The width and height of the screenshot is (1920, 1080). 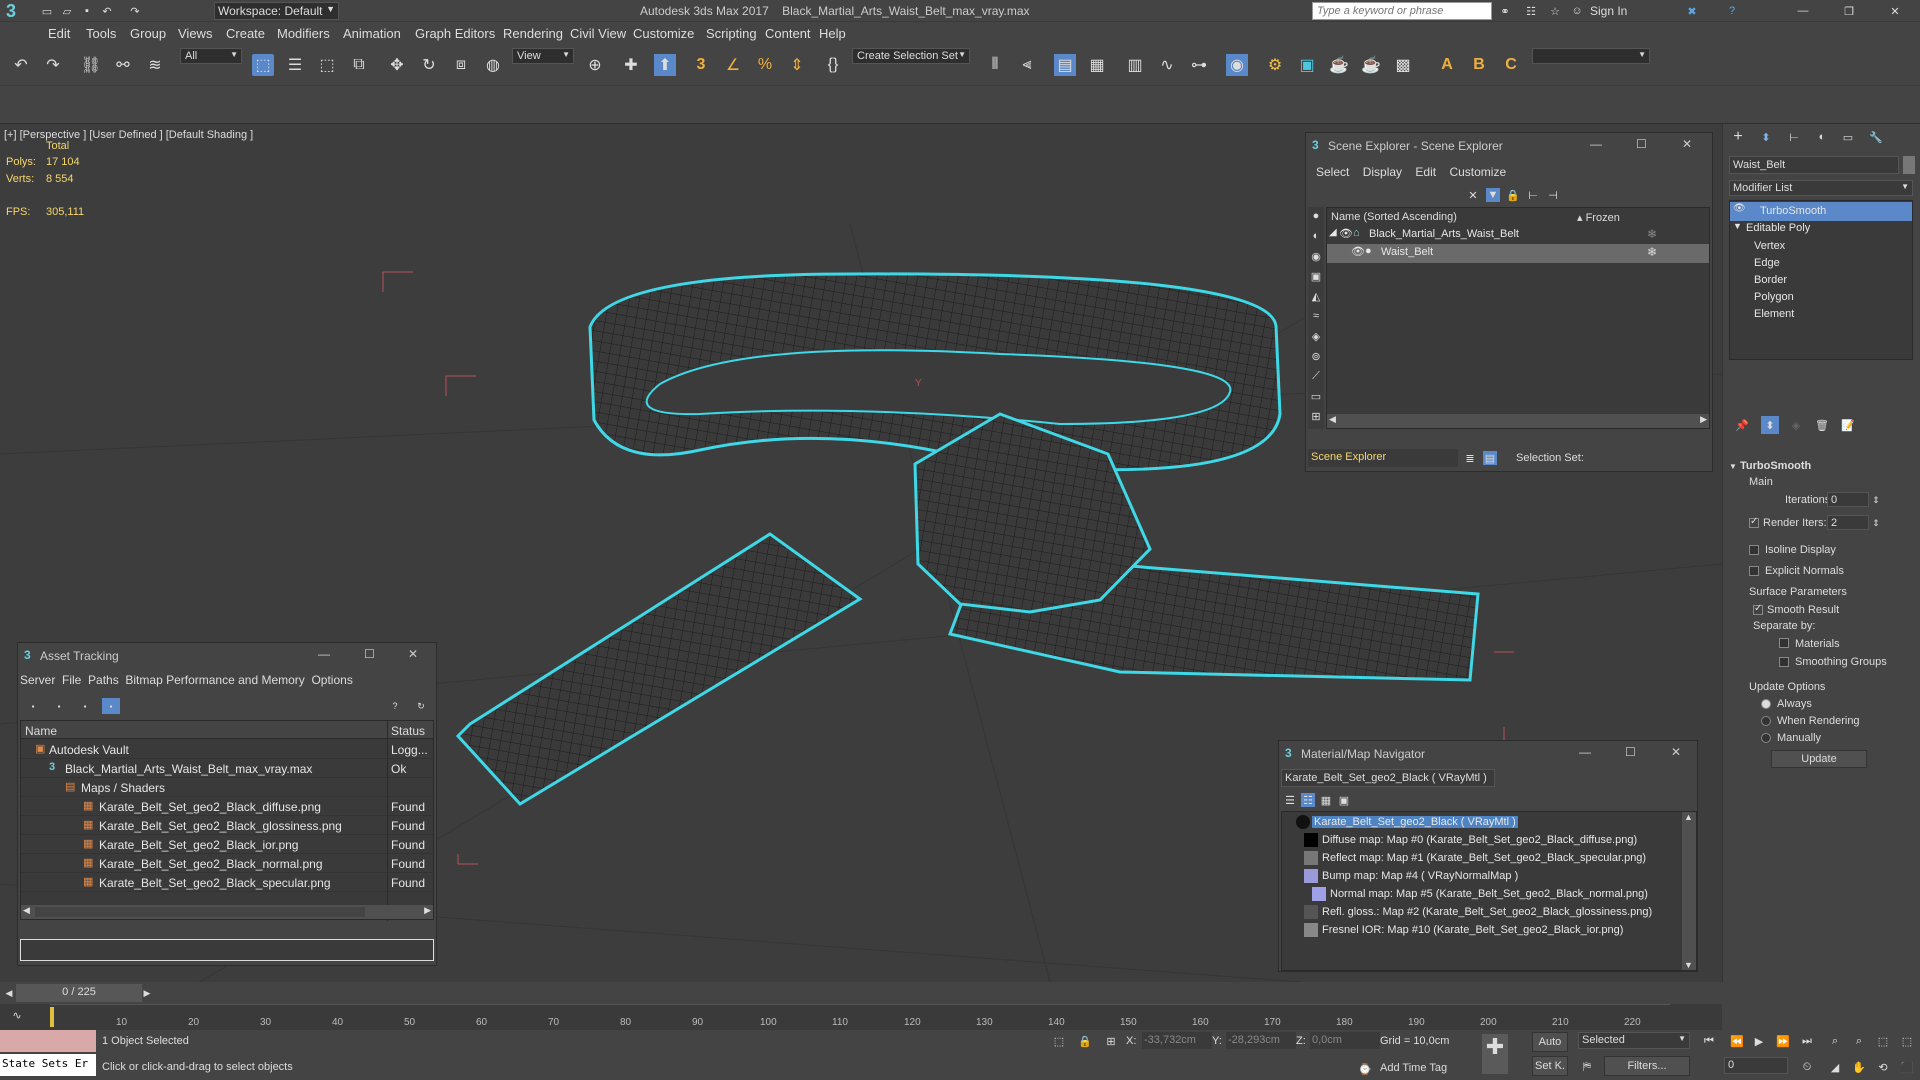 I want to click on goto-end-icon: ⏭, so click(x=1807, y=1041).